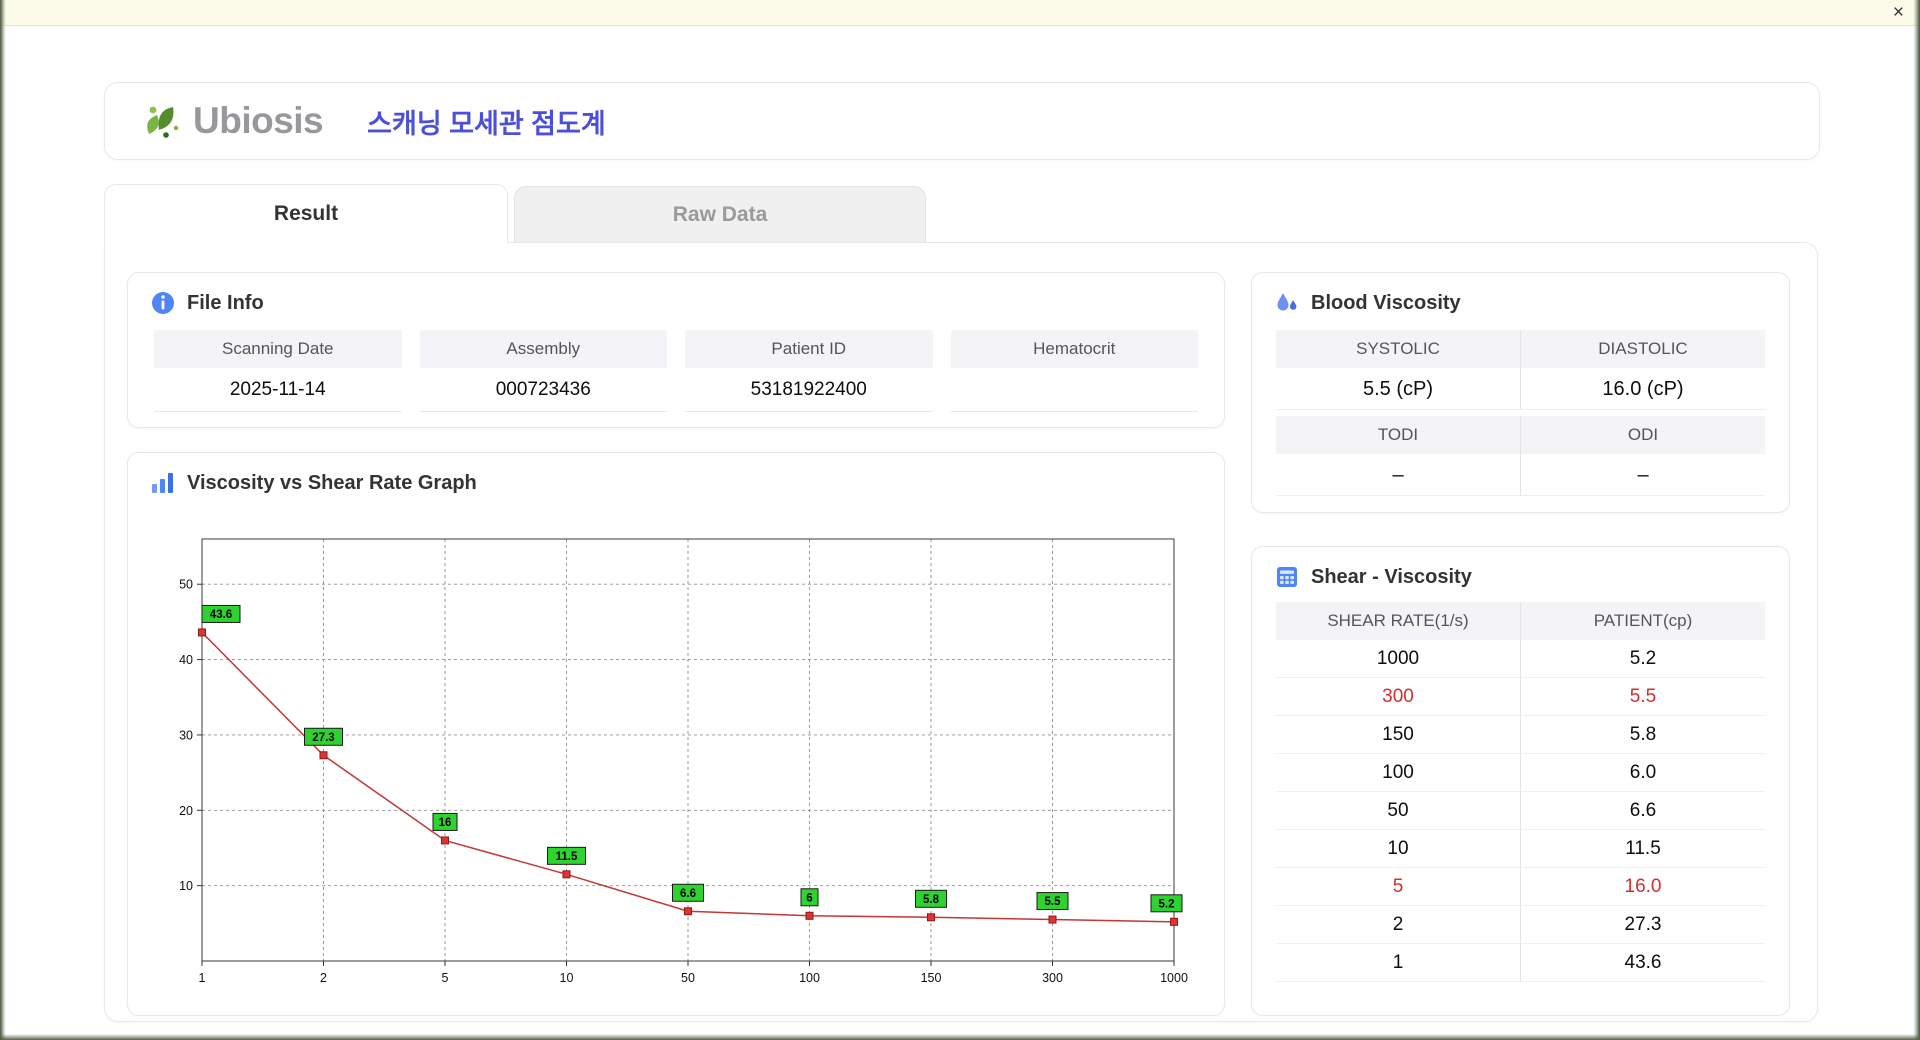 The image size is (1920, 1040). What do you see at coordinates (567, 857) in the screenshot?
I see `svg-text: 11.5` at bounding box center [567, 857].